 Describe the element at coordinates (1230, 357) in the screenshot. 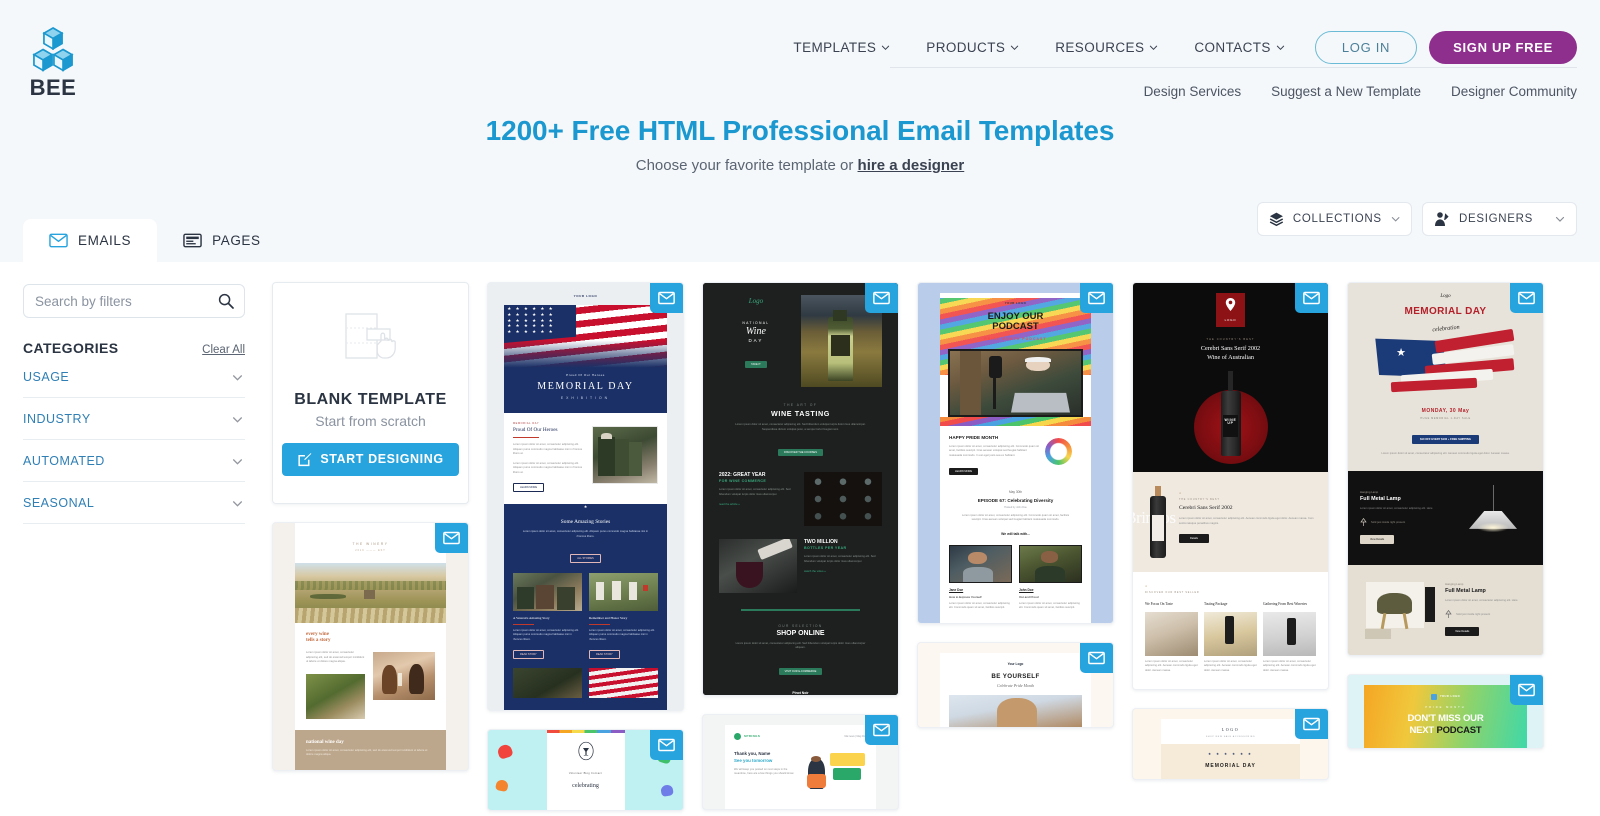

I see `cerebri-title-2: Wine of Australian` at that location.